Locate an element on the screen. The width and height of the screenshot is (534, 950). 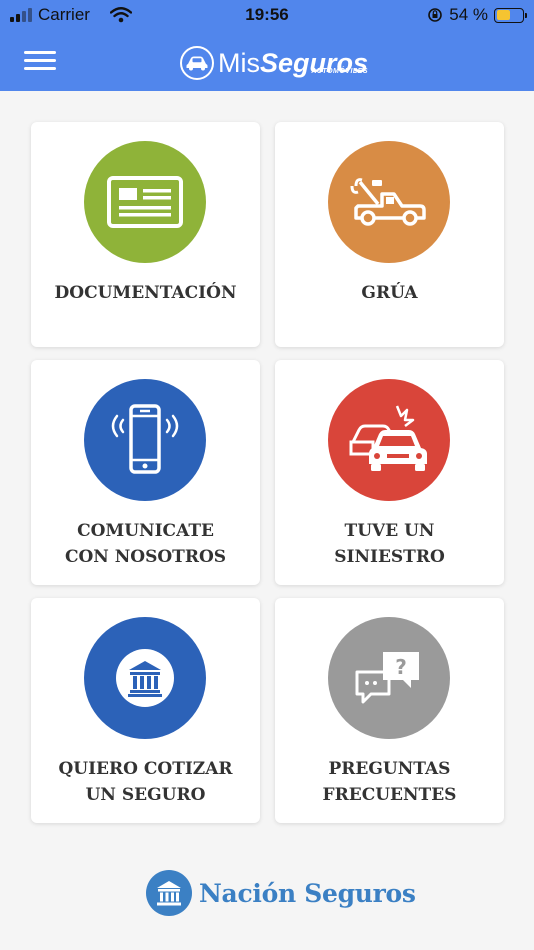
battery-fill is located at coordinates (503, 15).